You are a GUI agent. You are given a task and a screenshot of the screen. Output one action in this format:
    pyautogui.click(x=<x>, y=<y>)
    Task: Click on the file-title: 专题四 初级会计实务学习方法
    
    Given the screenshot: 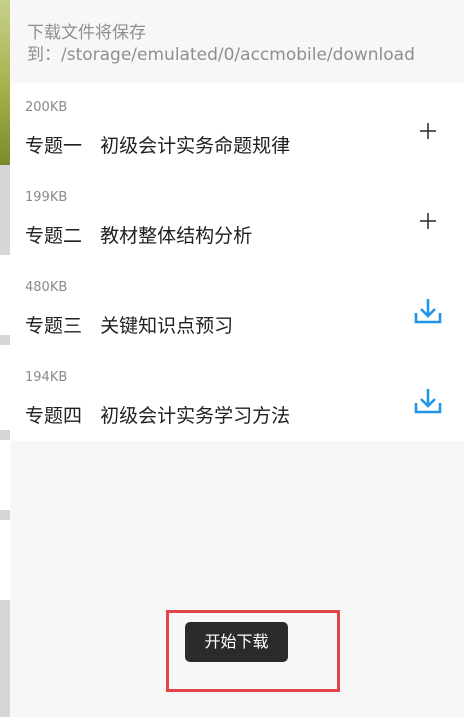 What is the action you would take?
    pyautogui.click(x=158, y=416)
    